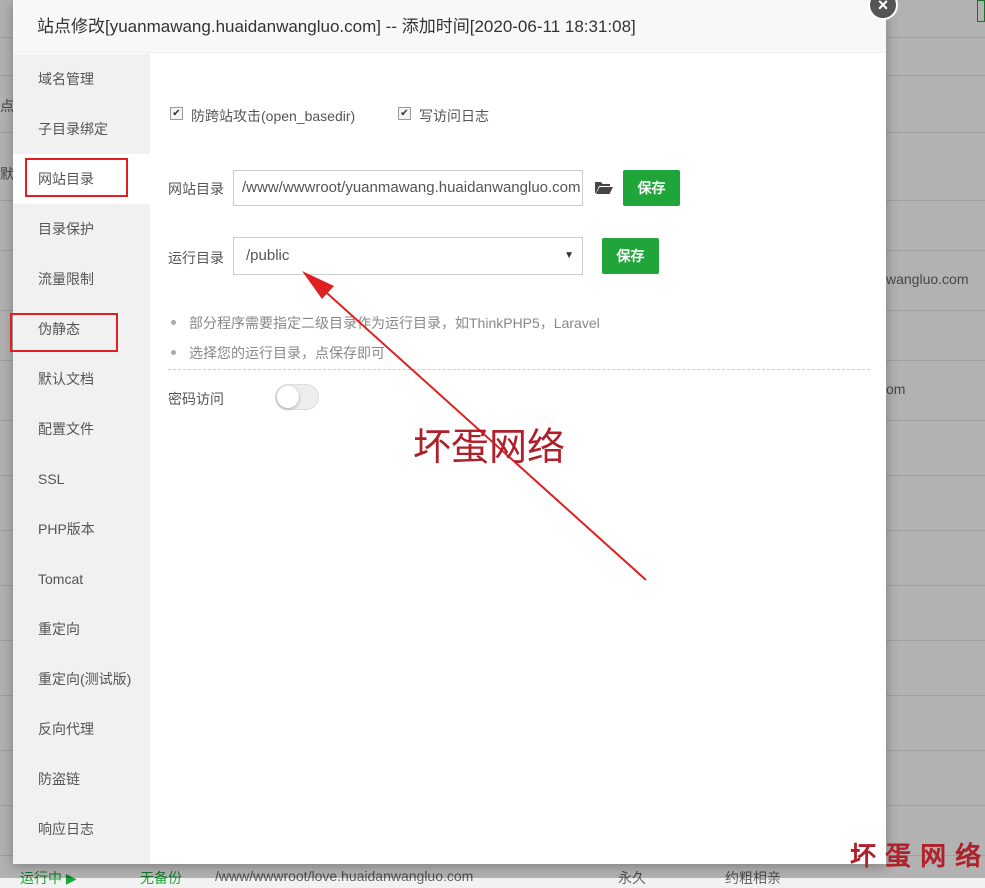 The image size is (985, 888). What do you see at coordinates (916, 857) in the screenshot?
I see `watermark-corner: 坏 蛋 网 络` at bounding box center [916, 857].